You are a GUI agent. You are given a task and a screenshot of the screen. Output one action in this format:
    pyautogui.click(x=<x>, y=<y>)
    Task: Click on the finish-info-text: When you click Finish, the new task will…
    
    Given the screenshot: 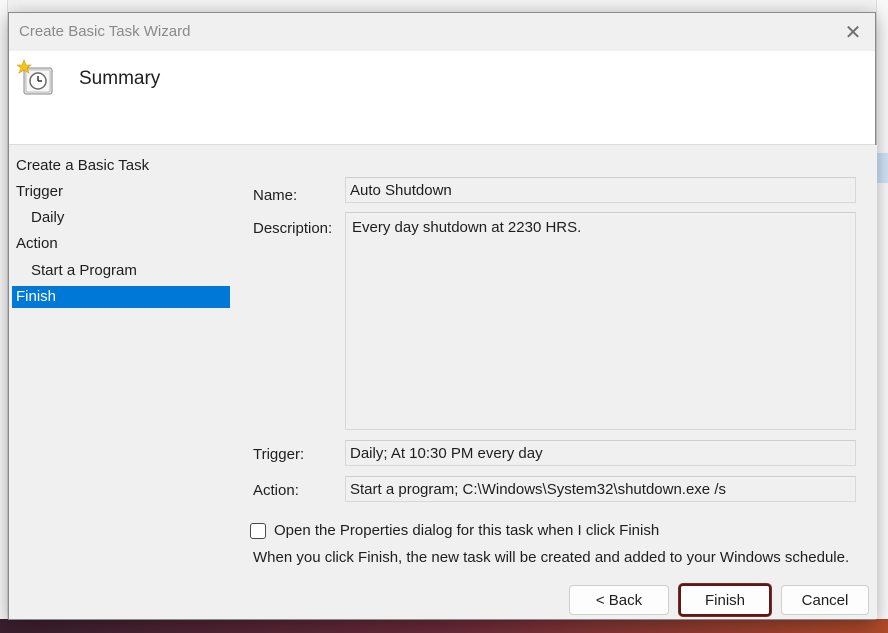 What is the action you would take?
    pyautogui.click(x=551, y=557)
    